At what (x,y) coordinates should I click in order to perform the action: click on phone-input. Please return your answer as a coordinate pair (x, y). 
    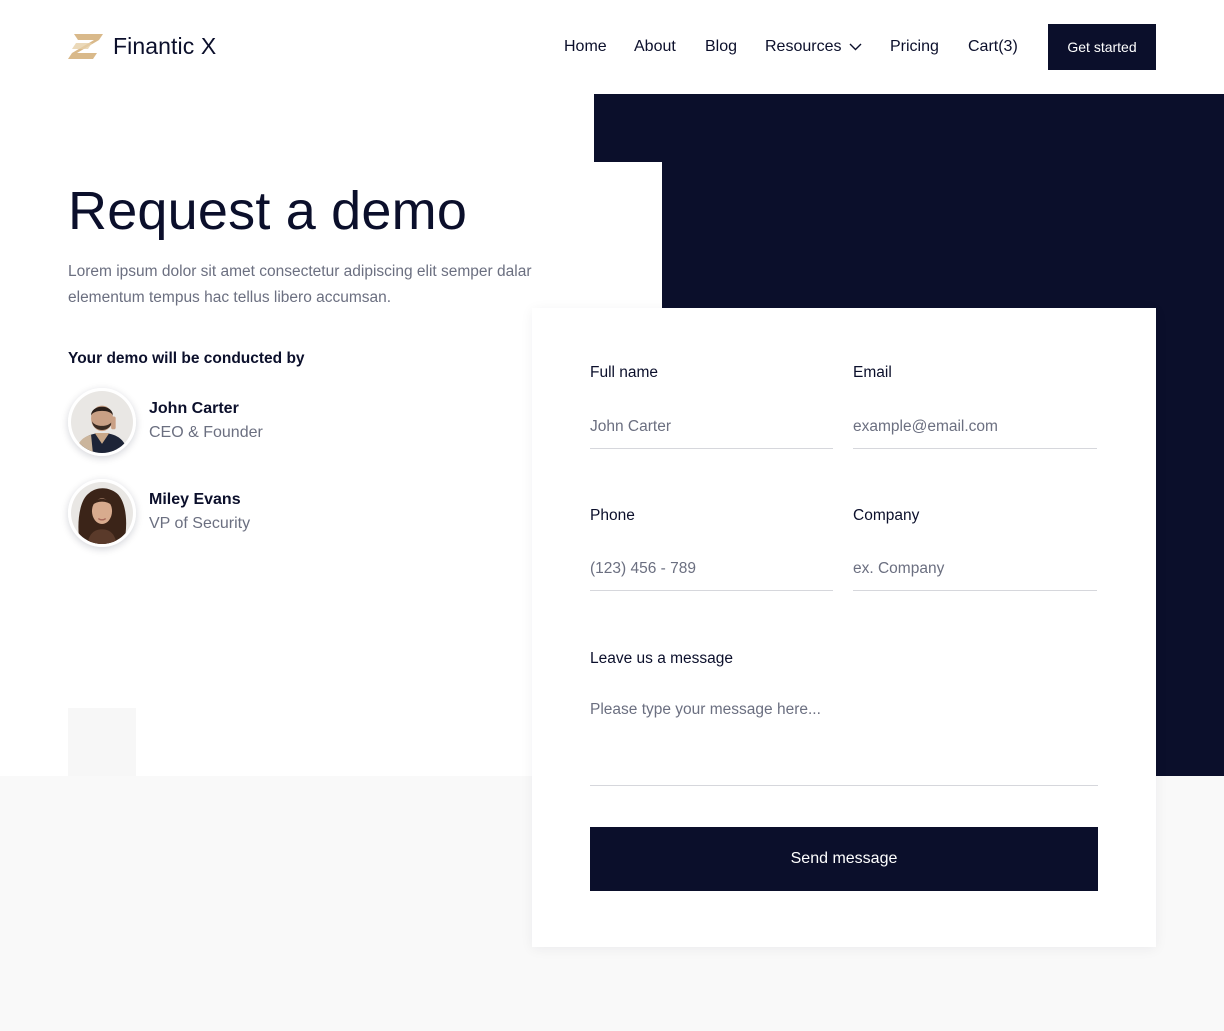
    Looking at the image, I should click on (711, 569).